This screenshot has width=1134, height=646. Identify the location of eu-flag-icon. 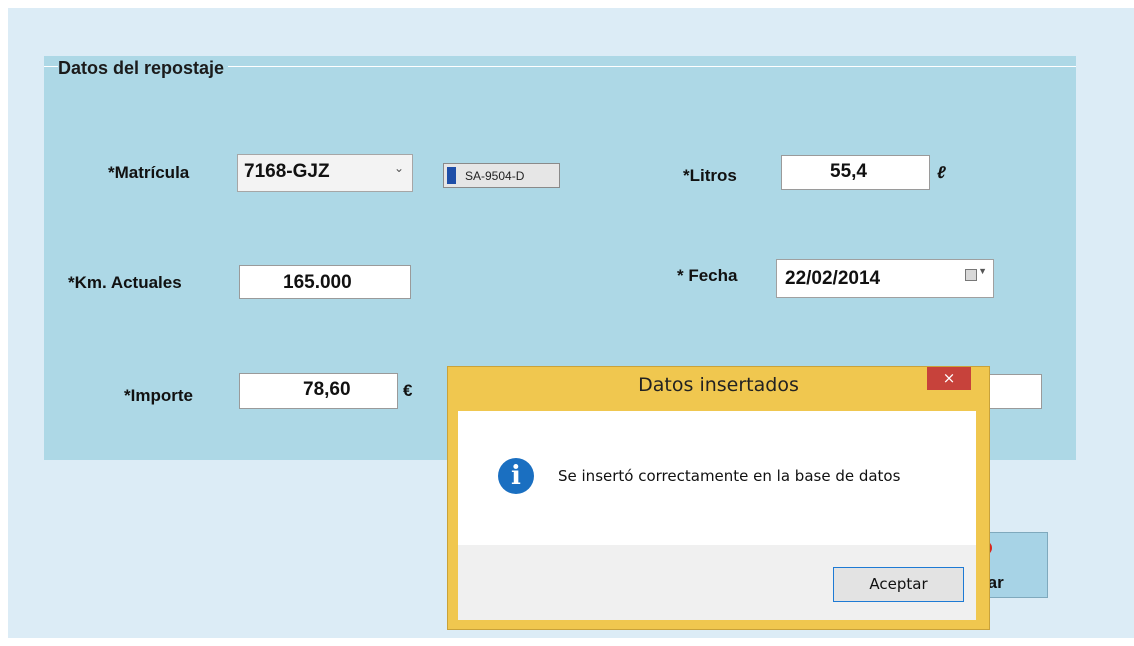
(451, 175).